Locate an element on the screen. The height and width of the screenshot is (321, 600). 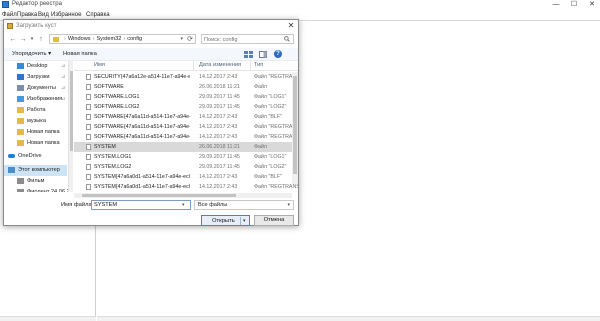
sidebar-item: Загрузки ⊿ is located at coordinates (35, 77).